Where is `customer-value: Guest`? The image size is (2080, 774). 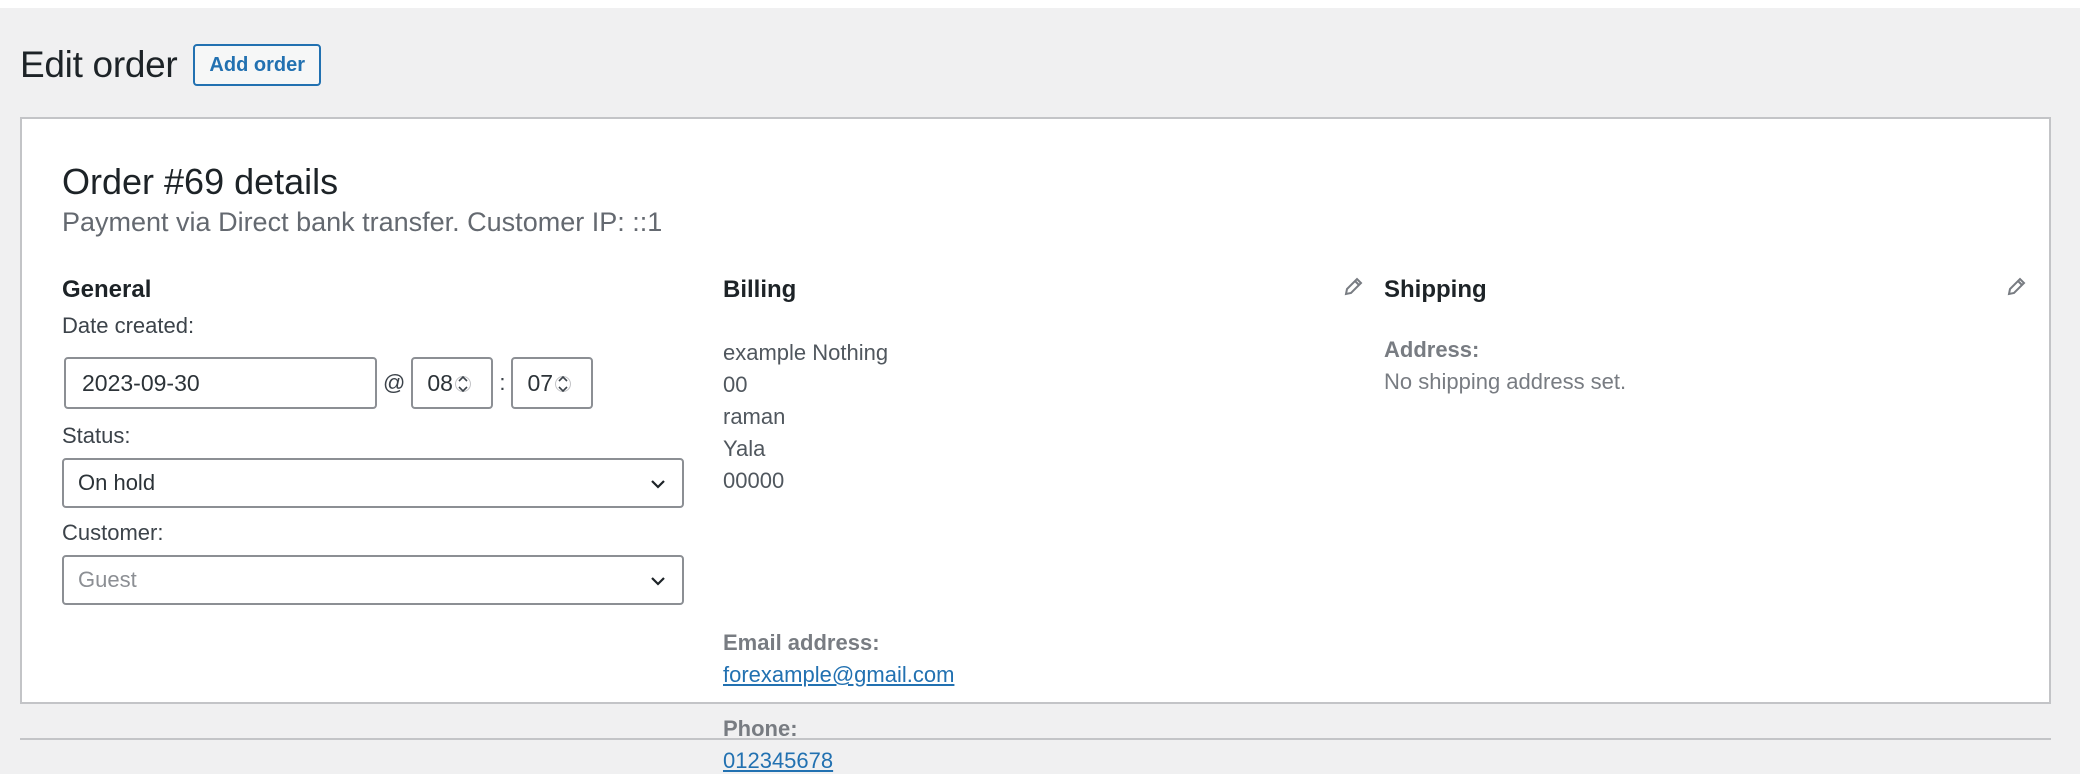 customer-value: Guest is located at coordinates (107, 579).